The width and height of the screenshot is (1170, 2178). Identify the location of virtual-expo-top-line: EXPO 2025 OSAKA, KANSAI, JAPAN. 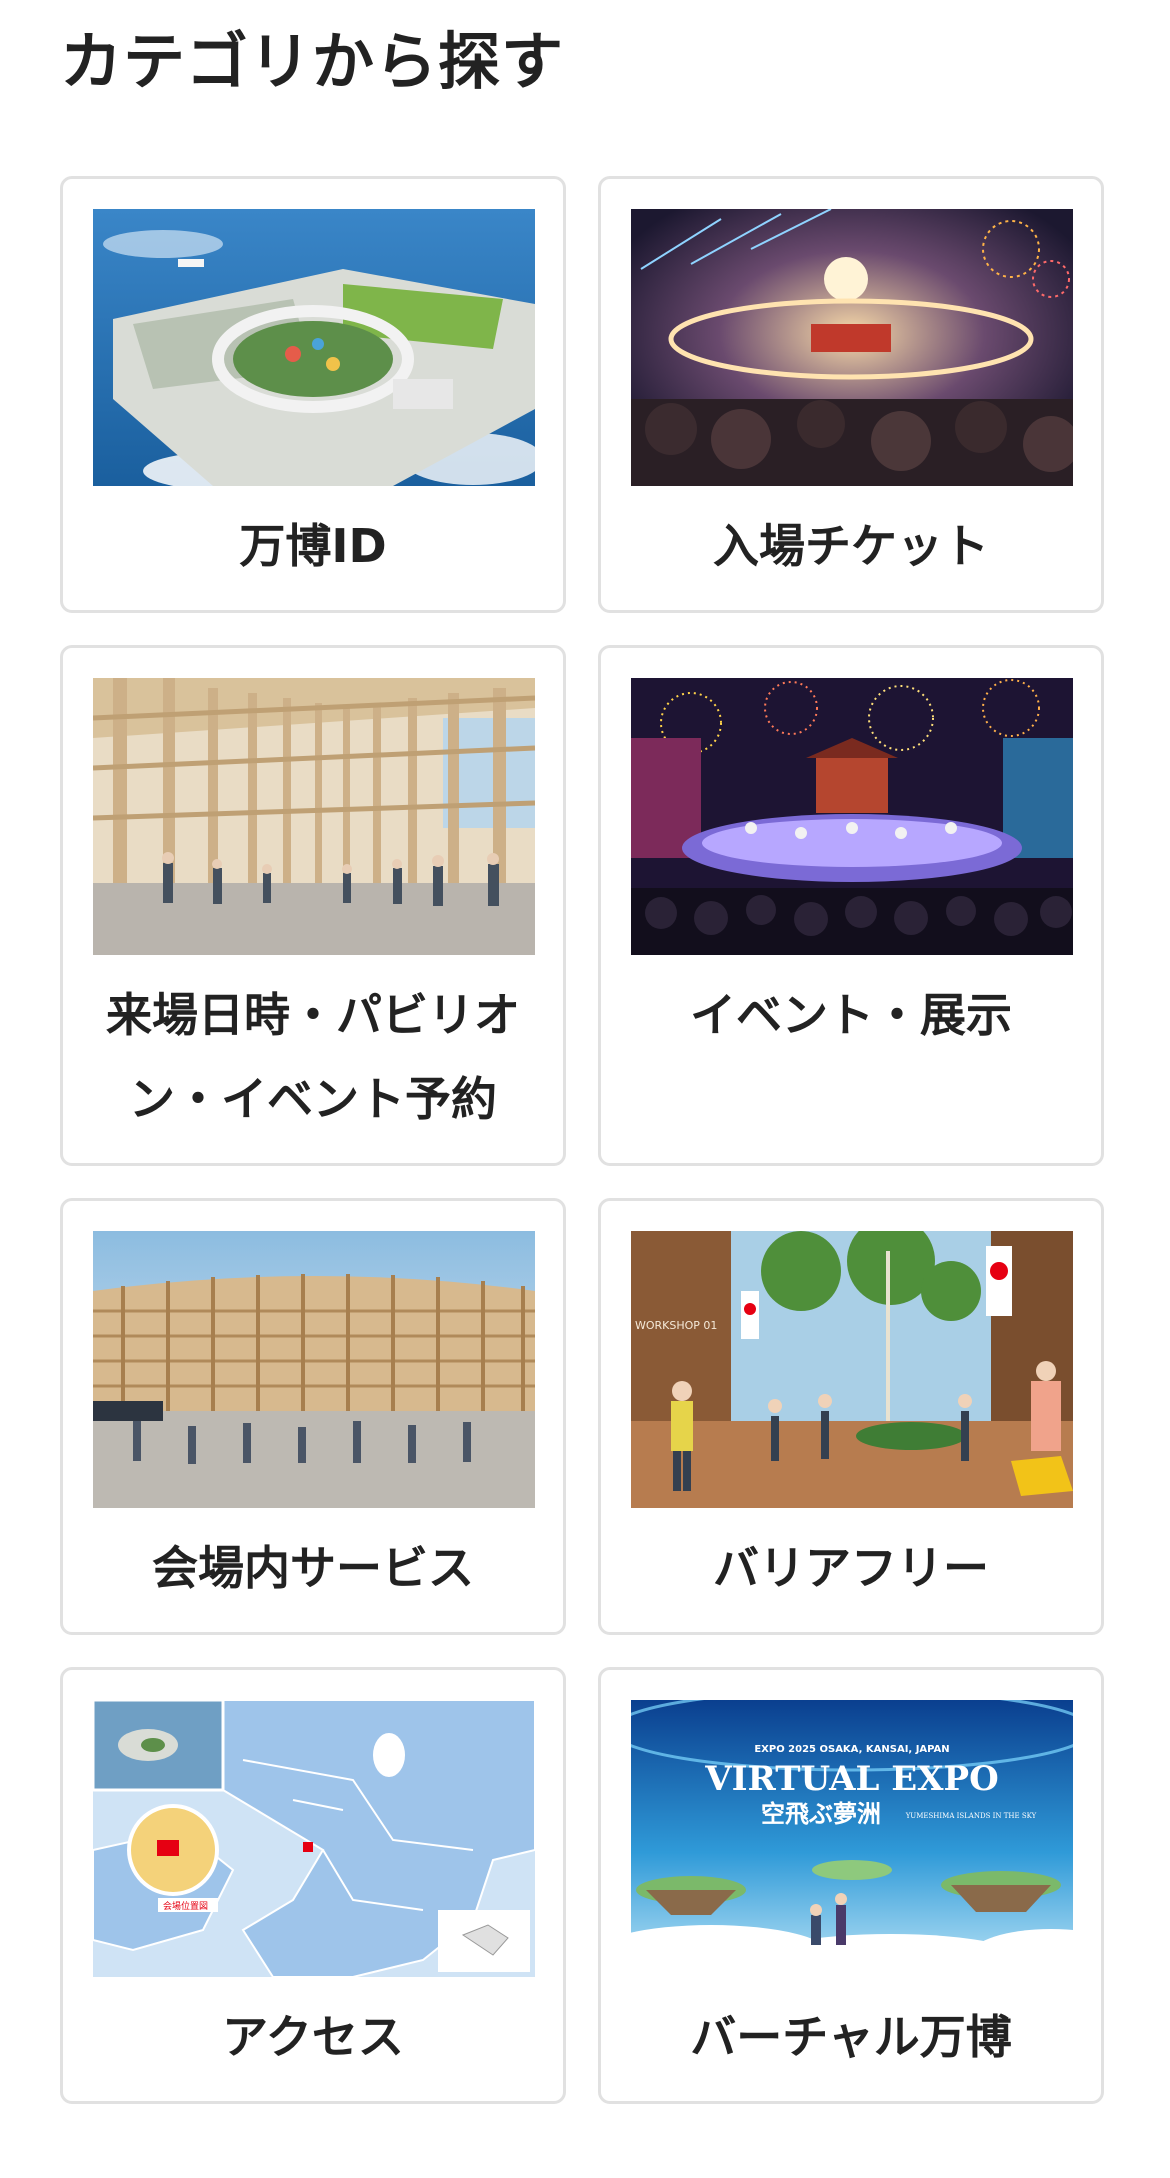
(851, 1749).